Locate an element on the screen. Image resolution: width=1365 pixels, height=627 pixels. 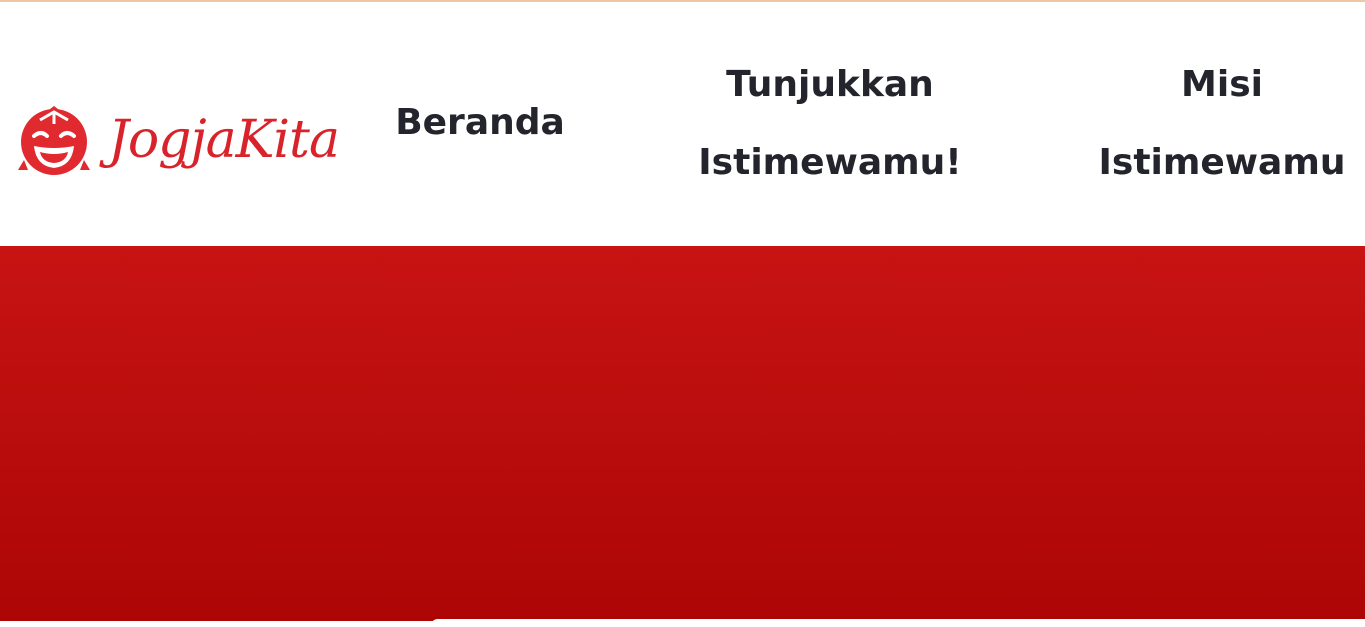
nav-item-label: Beranda is located at coordinates (480, 122).